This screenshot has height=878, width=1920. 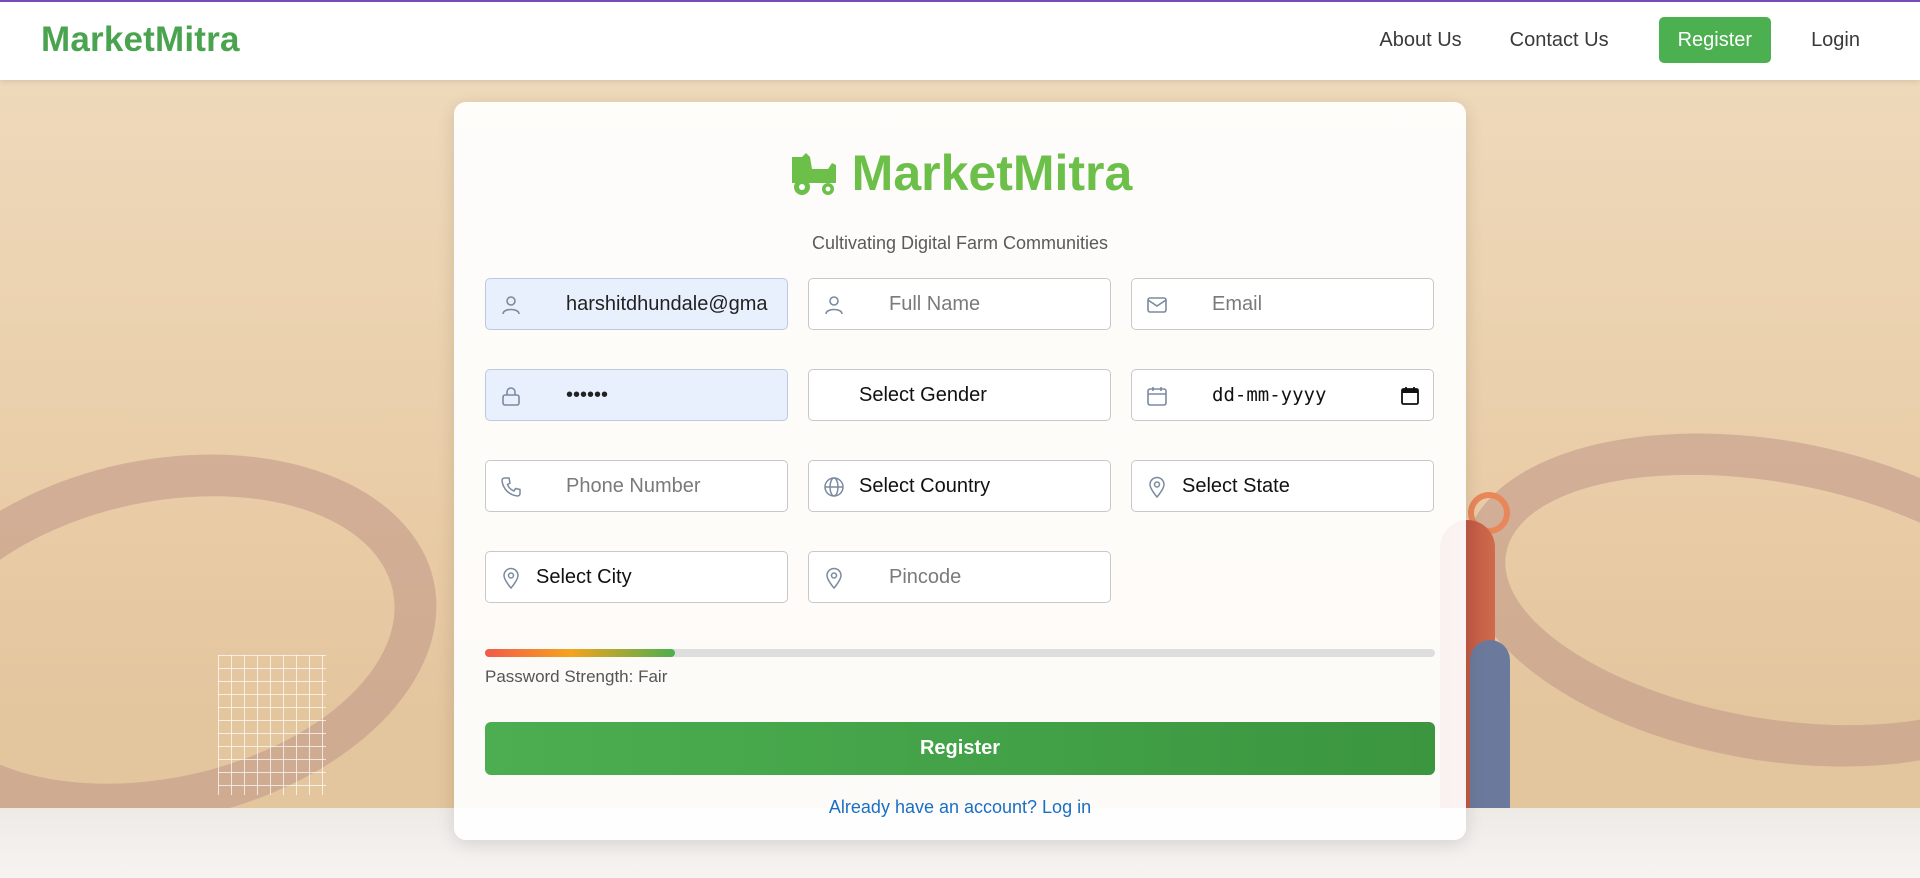 I want to click on lock-icon, so click(x=511, y=396).